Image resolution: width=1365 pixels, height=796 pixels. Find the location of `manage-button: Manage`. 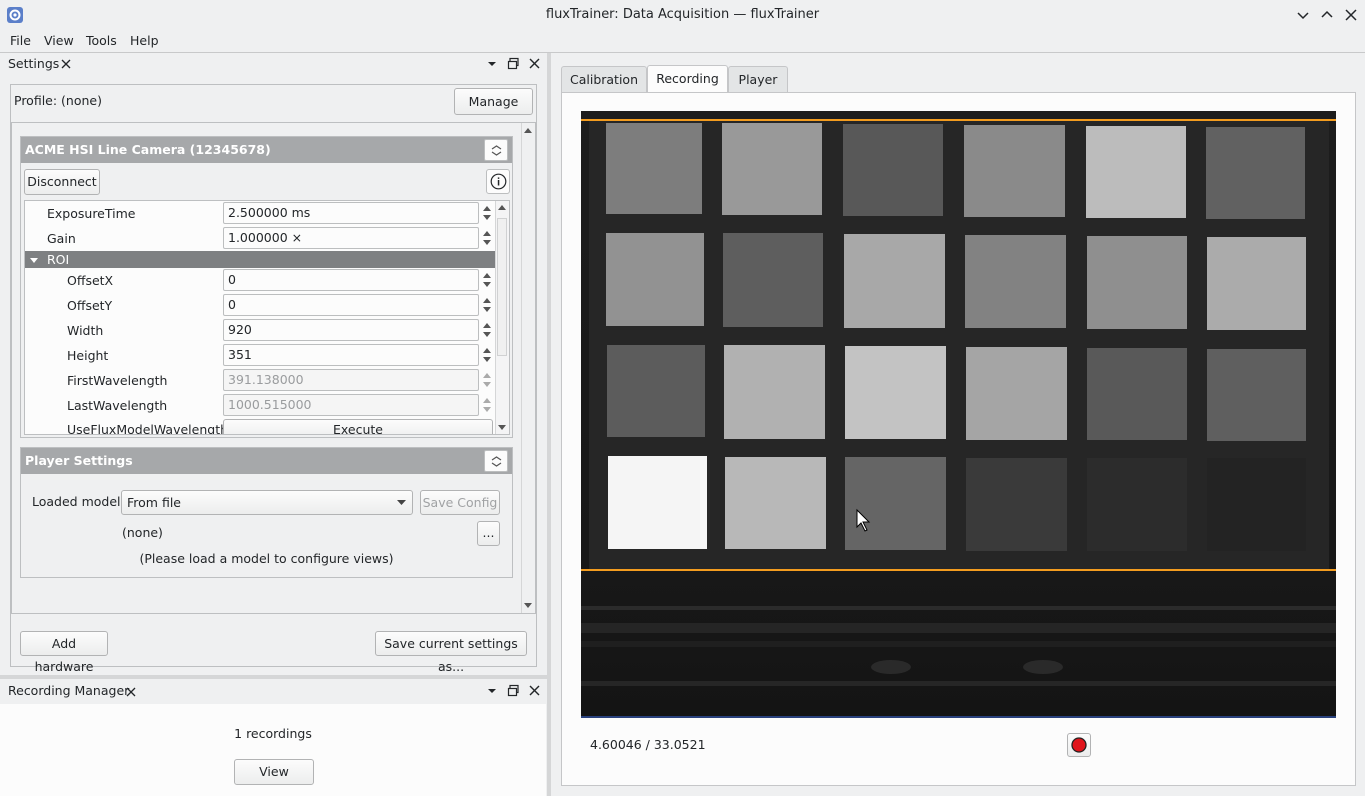

manage-button: Manage is located at coordinates (493, 101).